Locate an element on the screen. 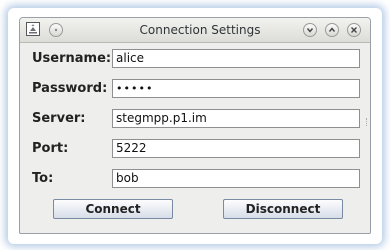 The width and height of the screenshot is (390, 250). window-menu-button is located at coordinates (56, 30).